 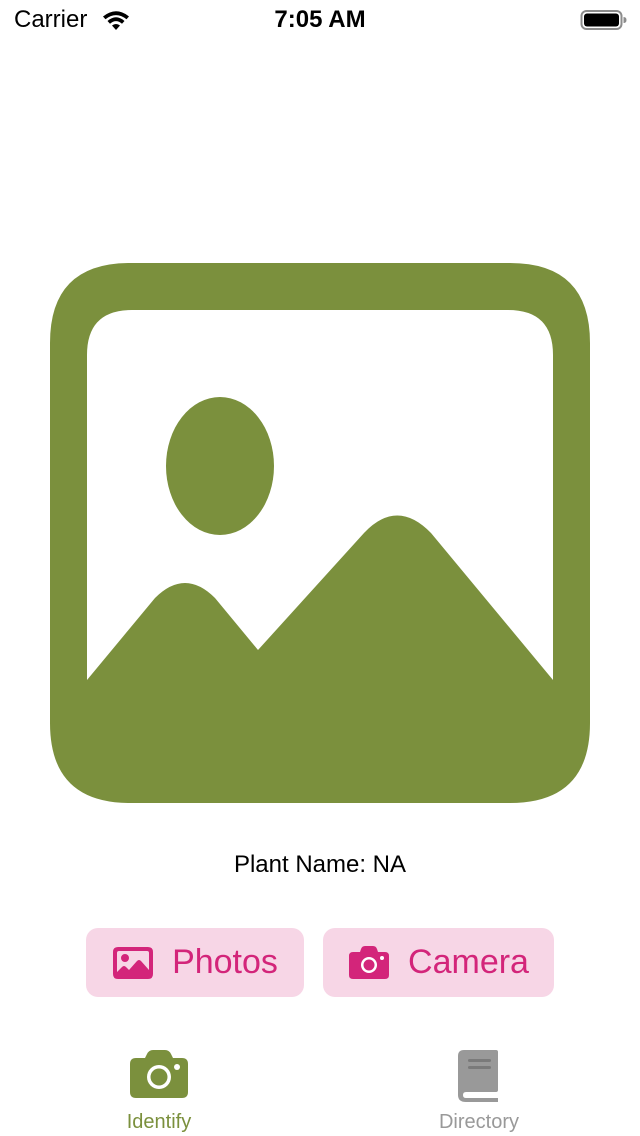 I want to click on camera-button: Camera, so click(x=438, y=962).